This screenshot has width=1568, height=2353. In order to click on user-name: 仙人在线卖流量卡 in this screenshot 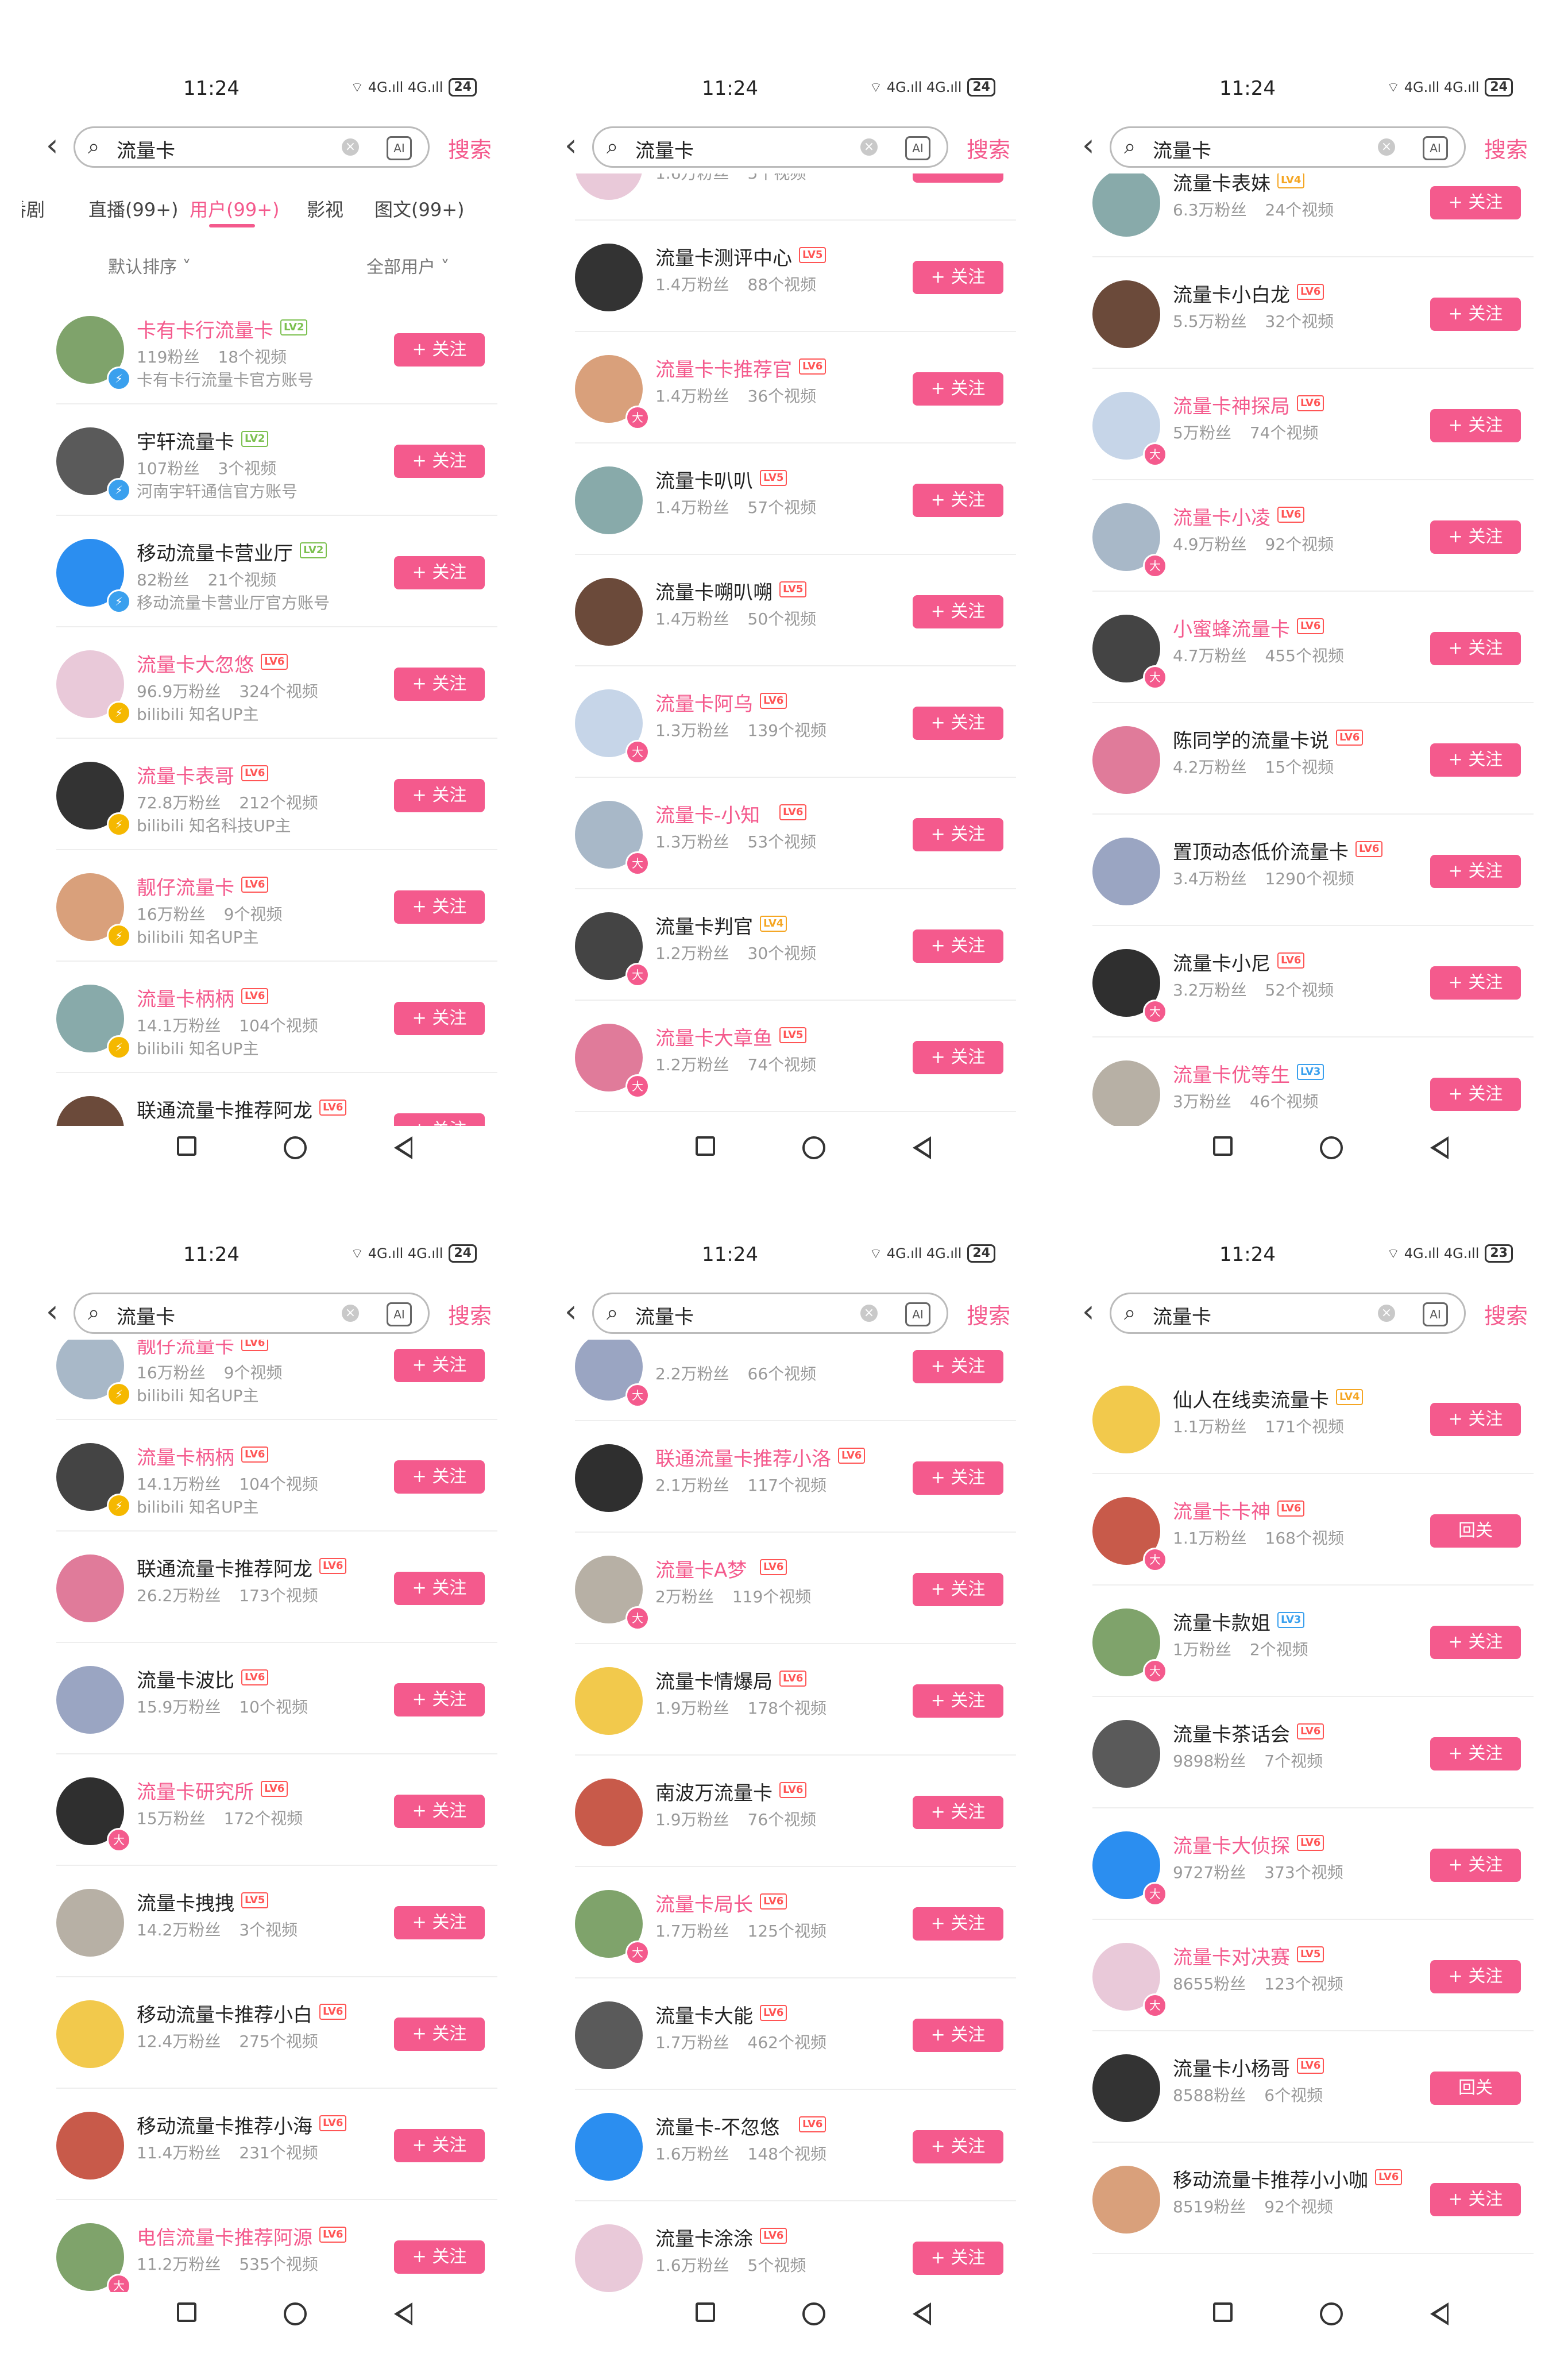, I will do `click(1251, 1398)`.